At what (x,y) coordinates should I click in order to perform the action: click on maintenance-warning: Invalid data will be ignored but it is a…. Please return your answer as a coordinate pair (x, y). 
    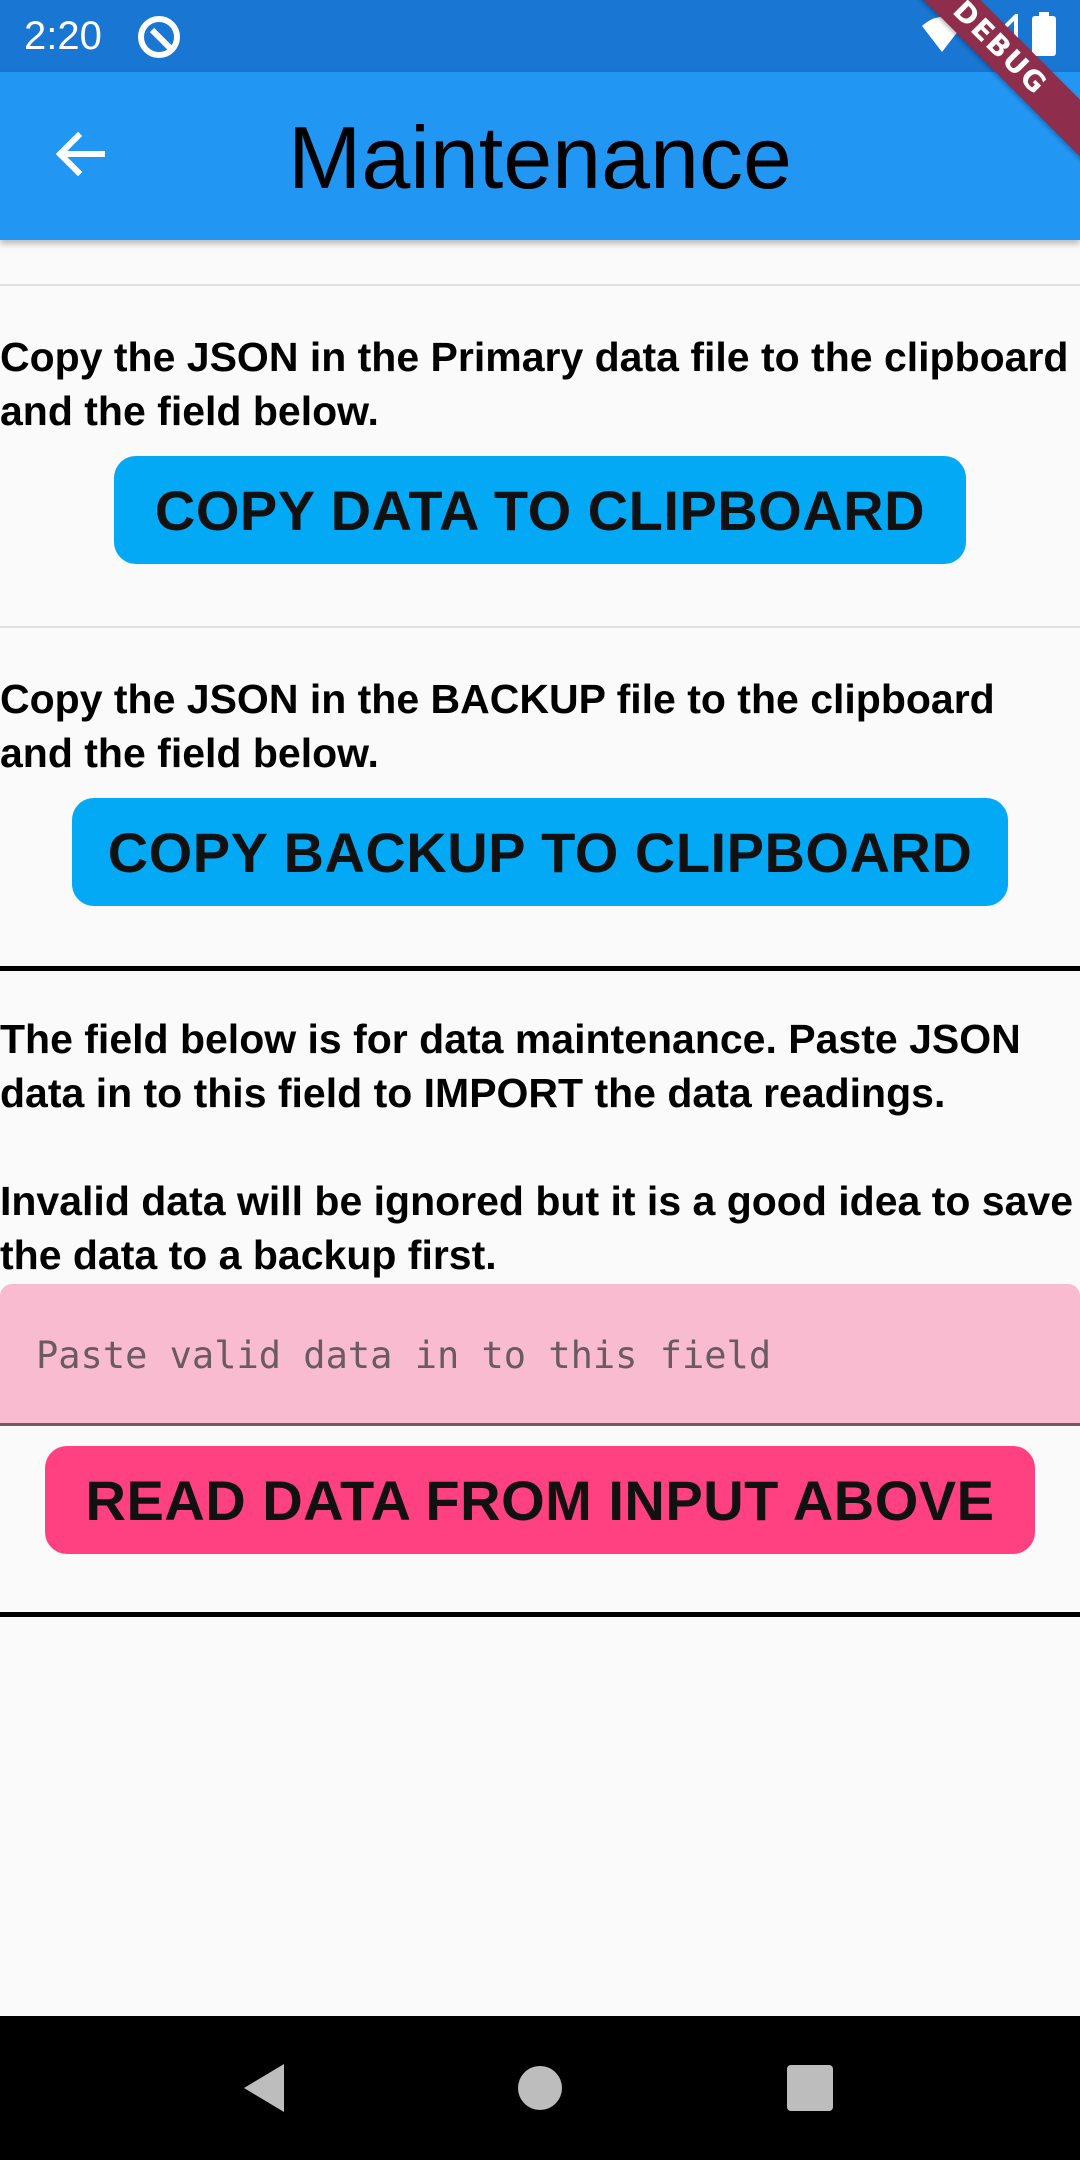
    Looking at the image, I should click on (537, 1228).